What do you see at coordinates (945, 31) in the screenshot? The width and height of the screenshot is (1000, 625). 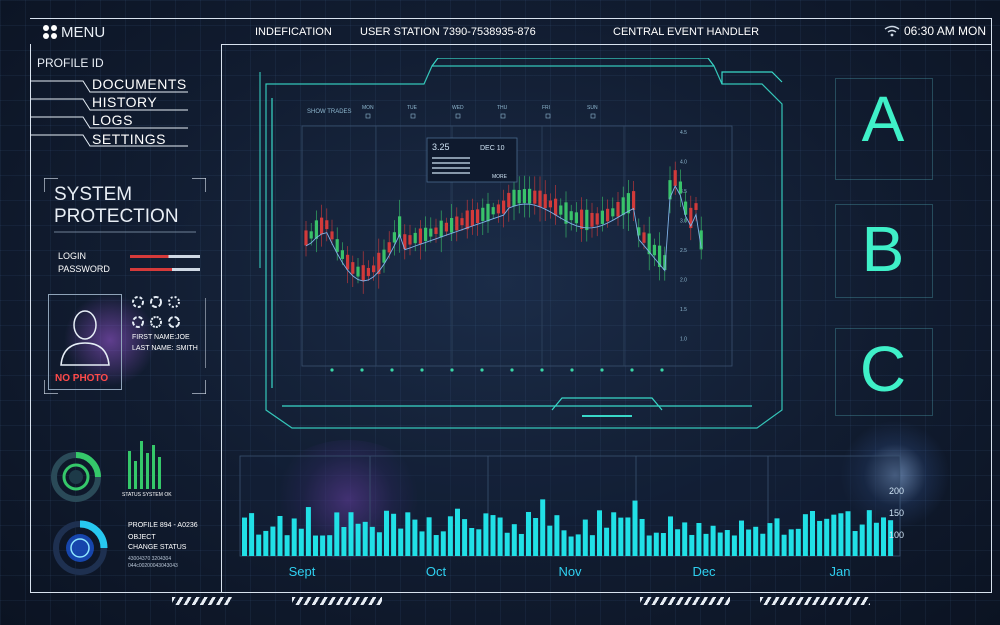 I see `clock-time: 06:30 AM MON` at bounding box center [945, 31].